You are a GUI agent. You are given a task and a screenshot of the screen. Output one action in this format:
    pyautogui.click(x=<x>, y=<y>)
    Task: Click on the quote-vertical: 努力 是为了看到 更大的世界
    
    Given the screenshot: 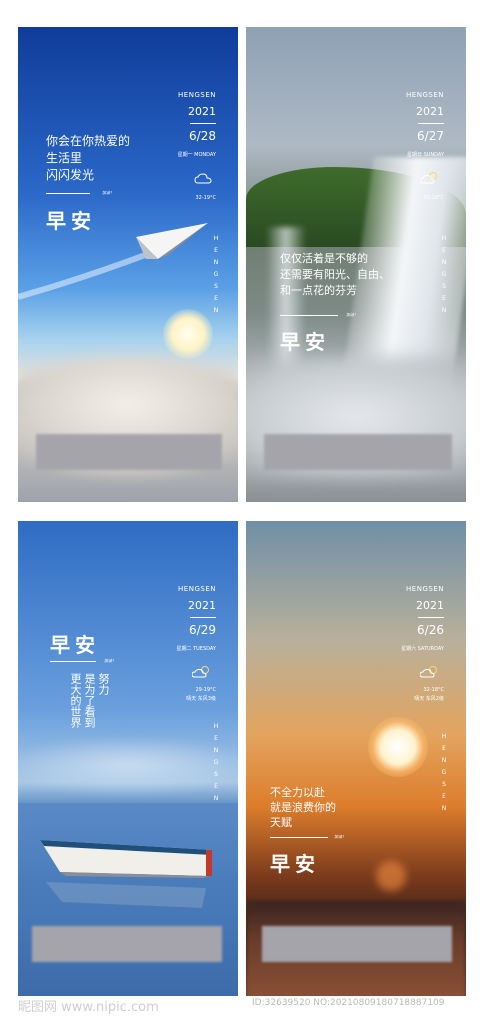 What is the action you would take?
    pyautogui.click(x=80, y=708)
    